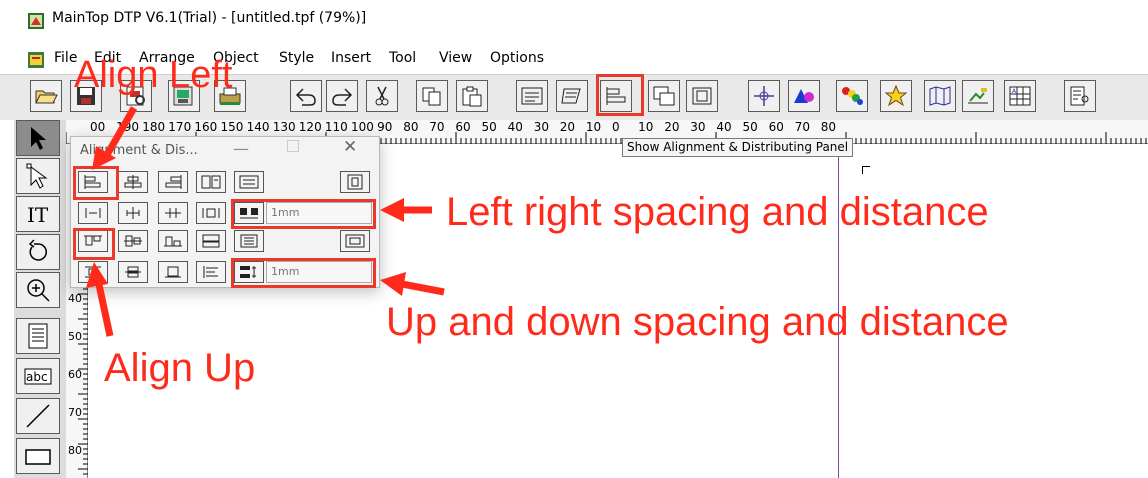 This screenshot has width=1148, height=478. Describe the element at coordinates (173, 272) in the screenshot. I see `space-bottom-button` at that location.